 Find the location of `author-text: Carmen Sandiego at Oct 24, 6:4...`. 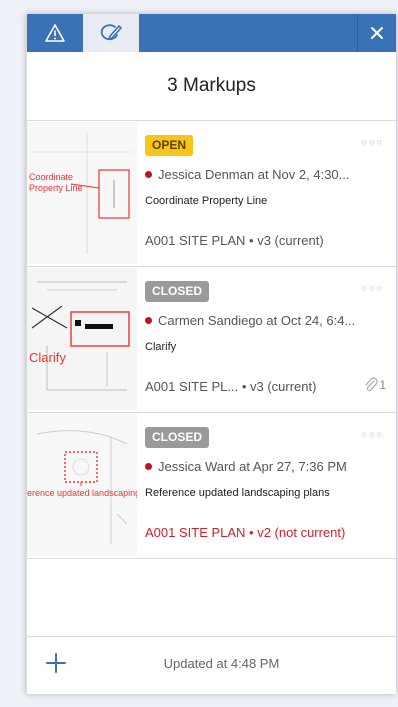

author-text: Carmen Sandiego at Oct 24, 6:4... is located at coordinates (257, 320).